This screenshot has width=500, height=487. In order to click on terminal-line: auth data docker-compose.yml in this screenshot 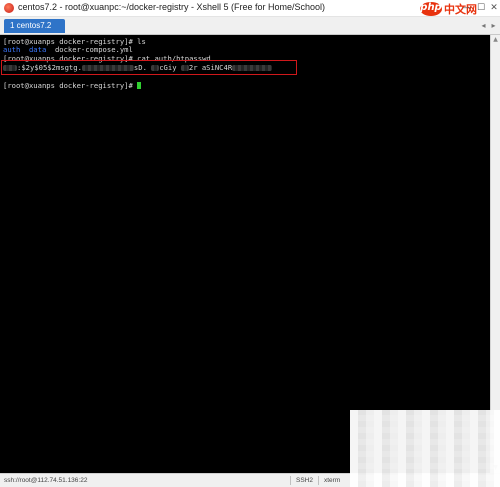, I will do `click(68, 49)`.